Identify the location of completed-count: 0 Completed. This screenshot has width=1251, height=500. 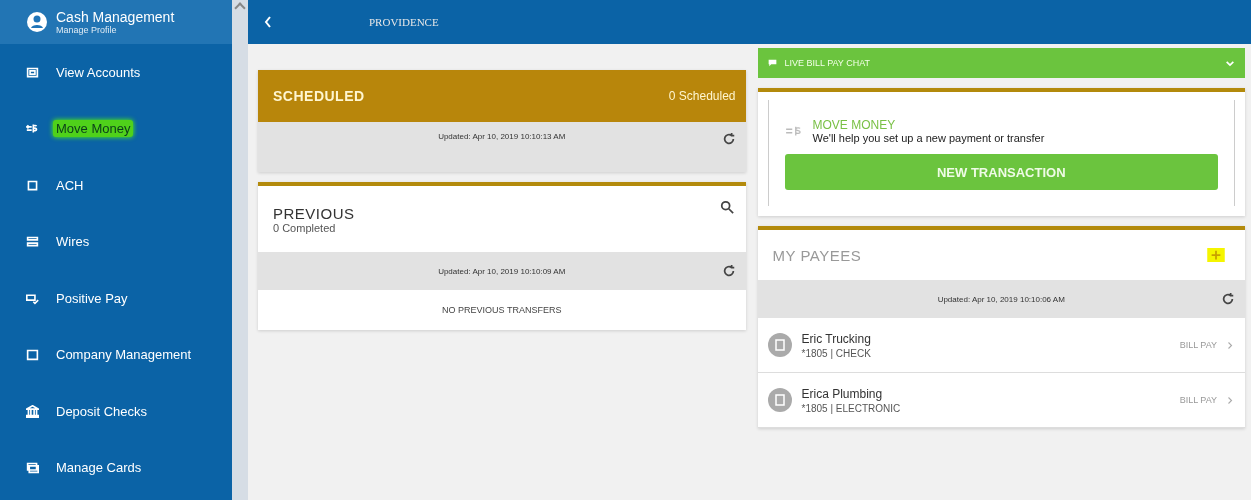
(305, 227).